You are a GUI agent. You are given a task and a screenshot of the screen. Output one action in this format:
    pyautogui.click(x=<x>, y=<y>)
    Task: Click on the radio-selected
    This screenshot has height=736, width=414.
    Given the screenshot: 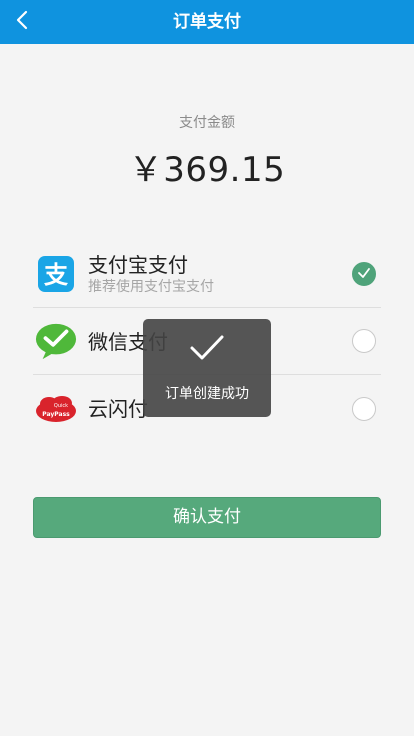 What is the action you would take?
    pyautogui.click(x=364, y=274)
    